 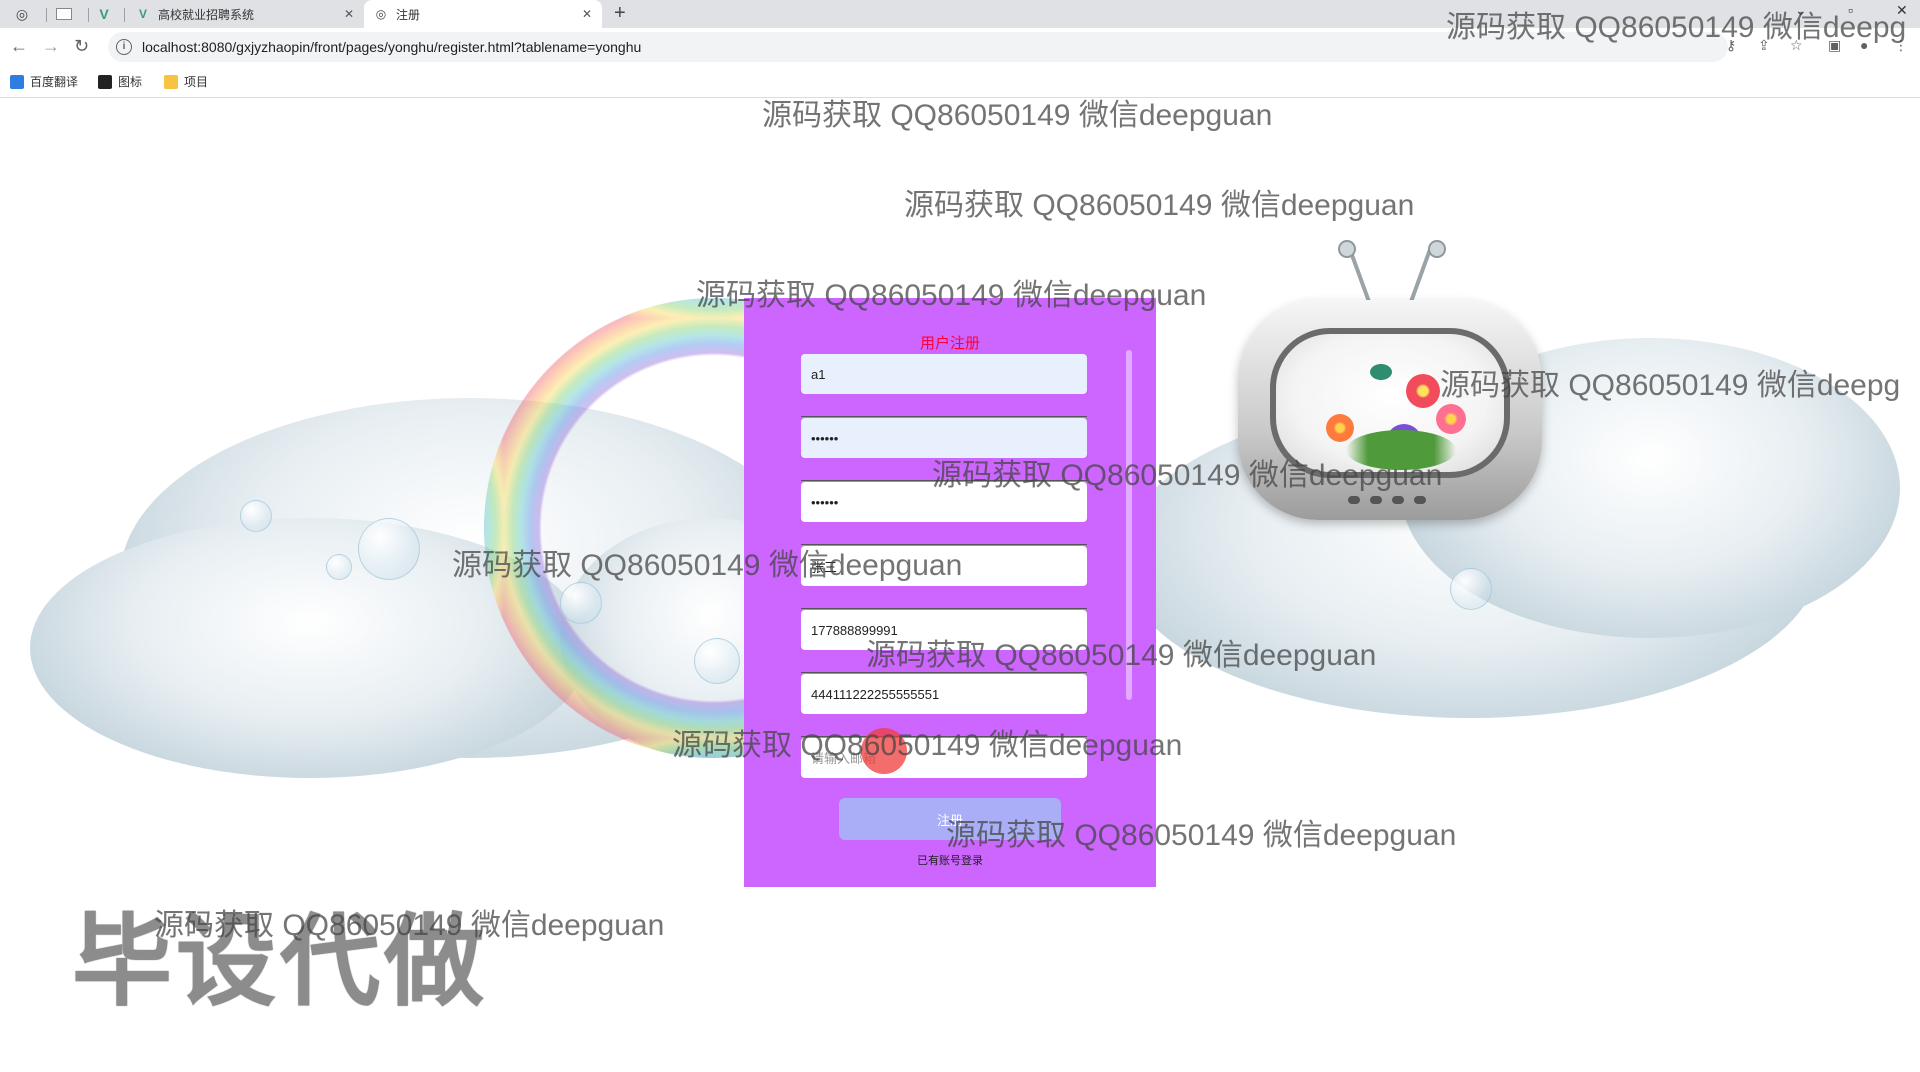 I want to click on password-input, so click(x=944, y=438).